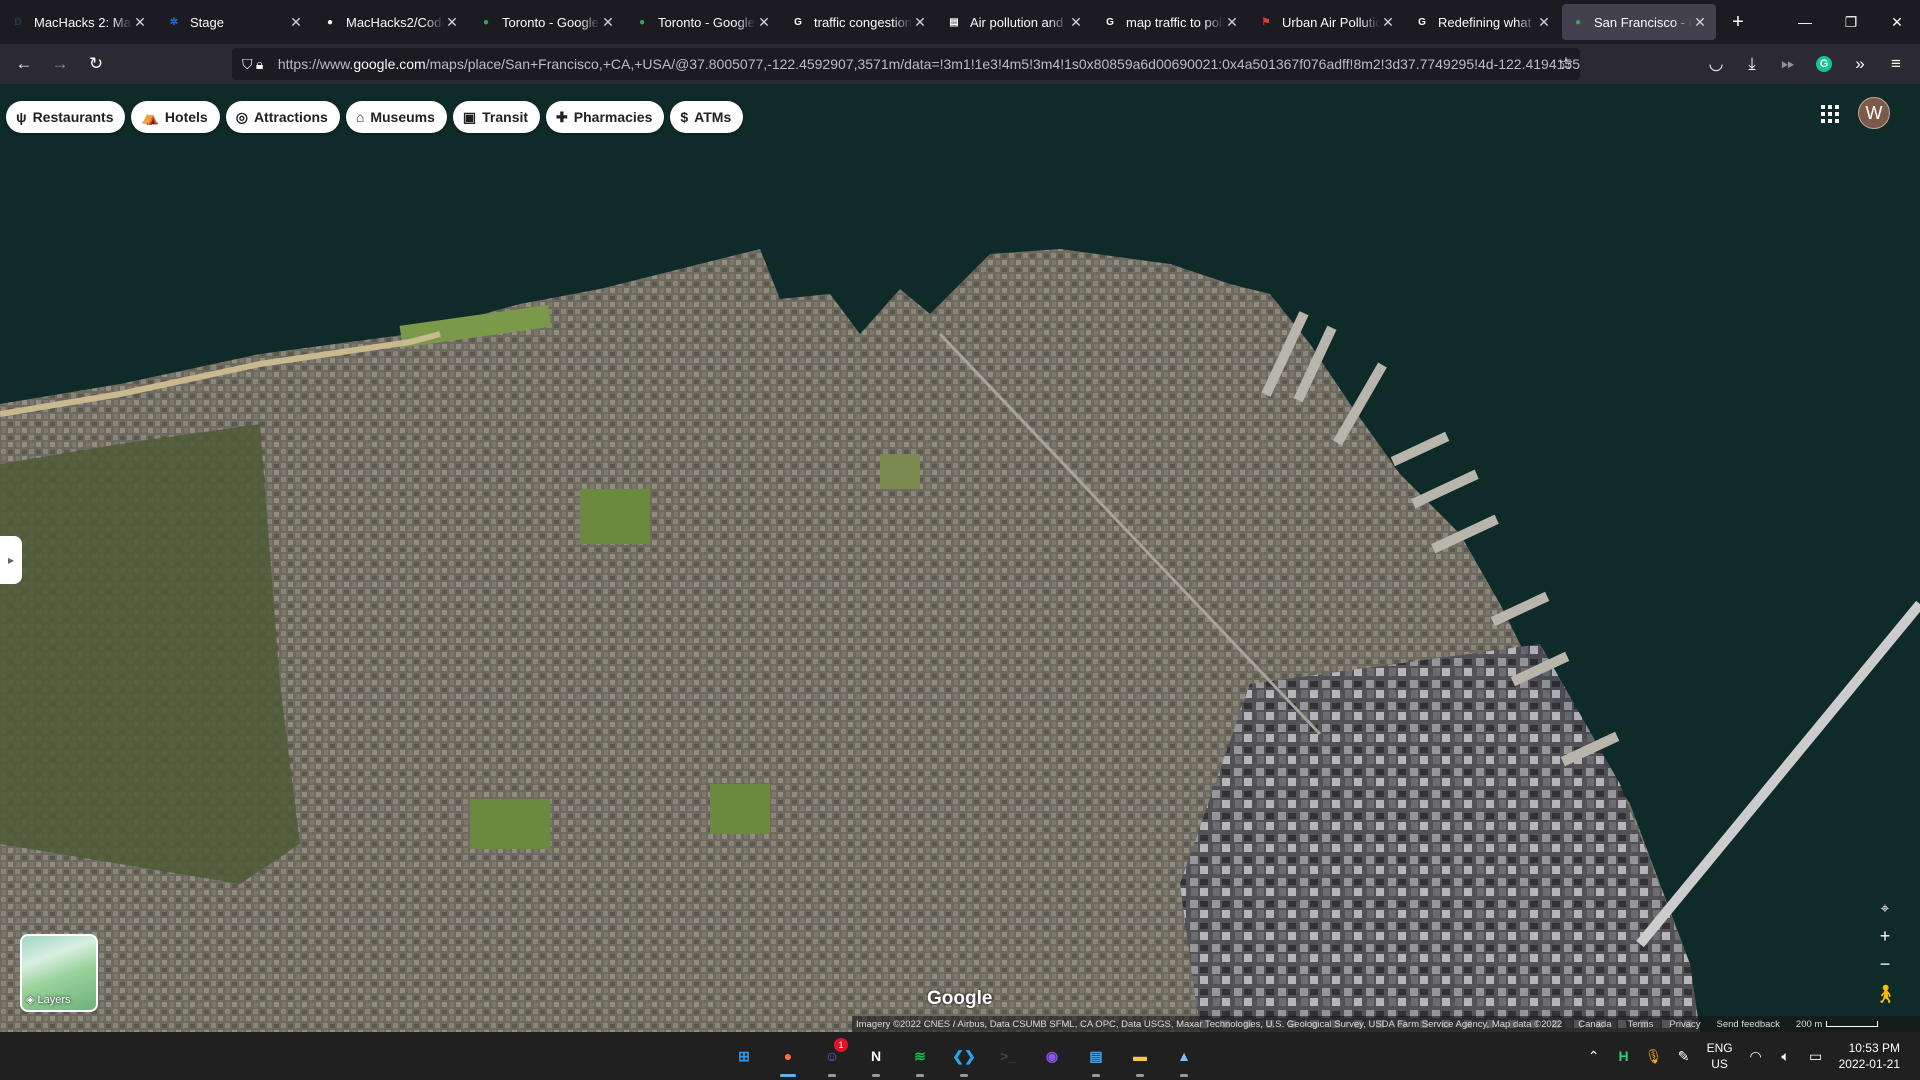  I want to click on extension-arrow-icon: ⏩︎, so click(1788, 64).